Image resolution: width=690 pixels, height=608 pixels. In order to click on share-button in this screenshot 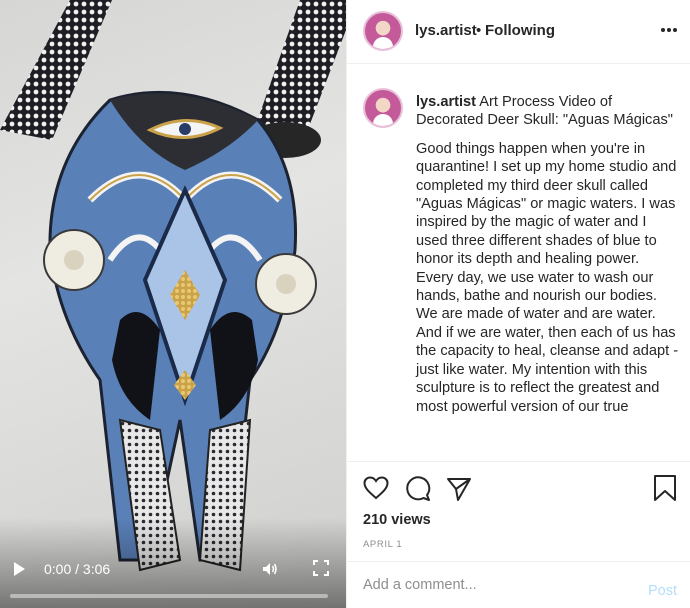, I will do `click(459, 489)`.